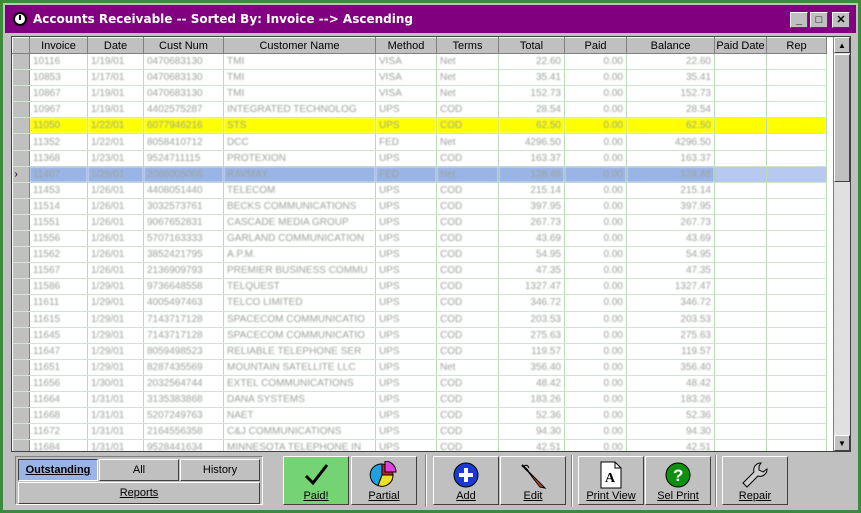 The image size is (861, 513). Describe the element at coordinates (670, 287) in the screenshot. I see `cell-balance: 1327.47` at that location.